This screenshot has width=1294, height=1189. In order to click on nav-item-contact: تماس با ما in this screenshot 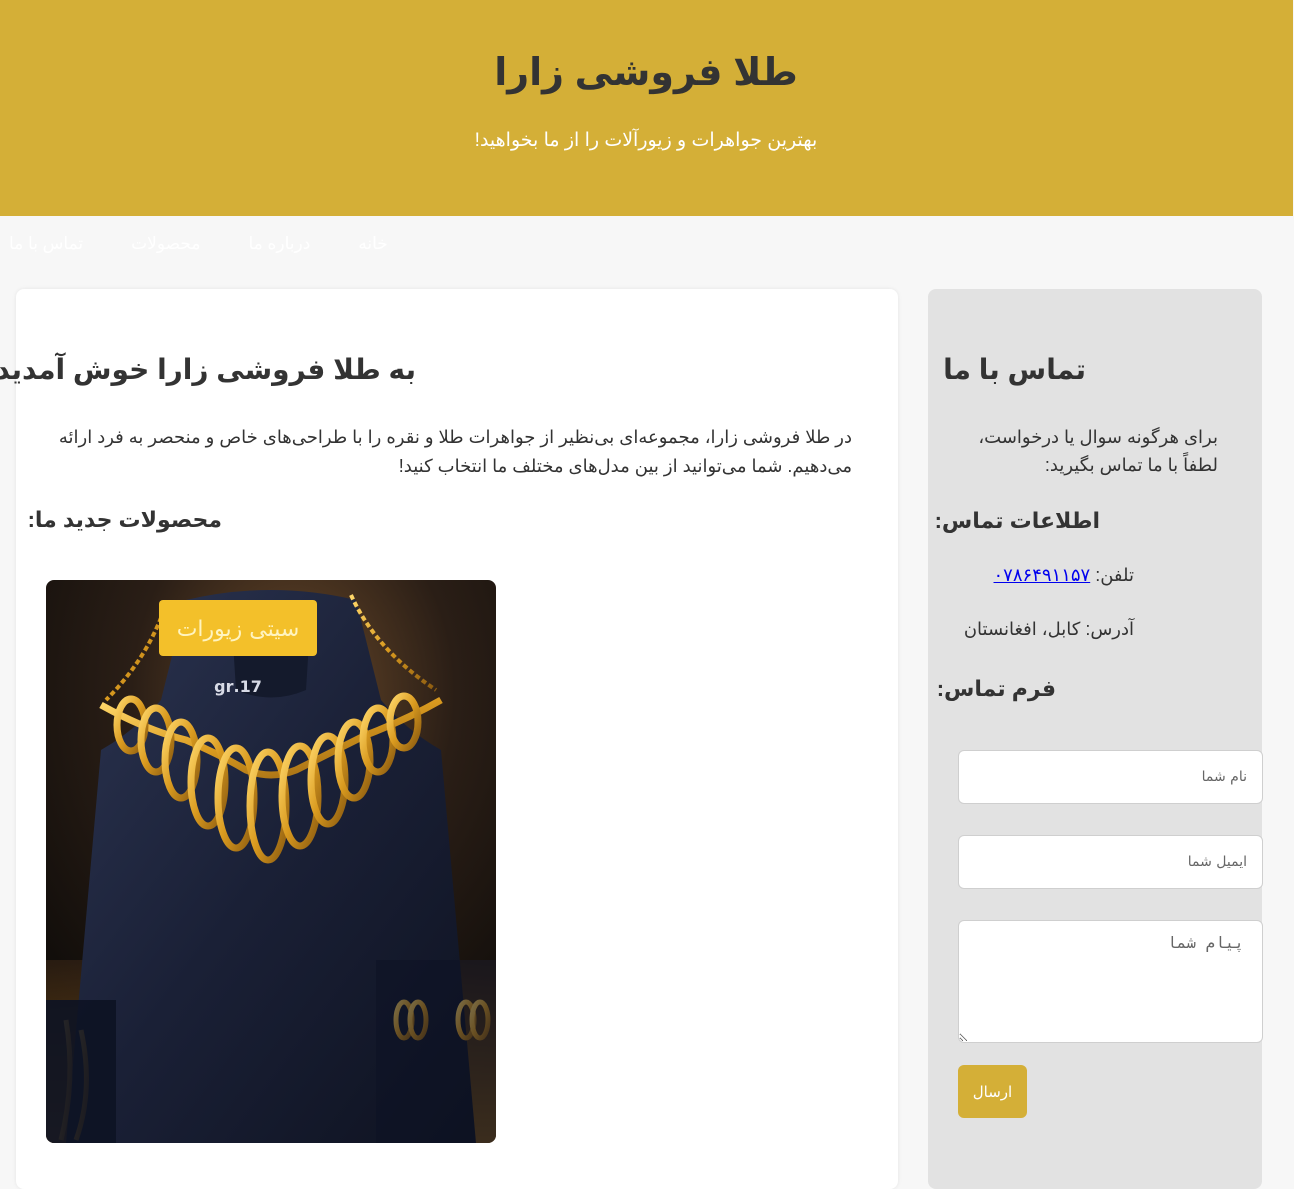, I will do `click(47, 244)`.